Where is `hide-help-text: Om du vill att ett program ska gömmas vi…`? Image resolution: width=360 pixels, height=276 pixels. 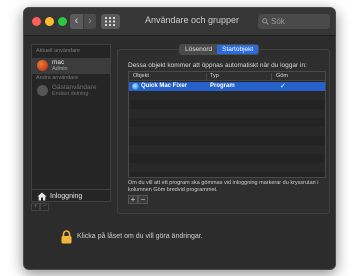 hide-help-text: Om du vill att ett program ska gömmas vi… is located at coordinates (223, 186).